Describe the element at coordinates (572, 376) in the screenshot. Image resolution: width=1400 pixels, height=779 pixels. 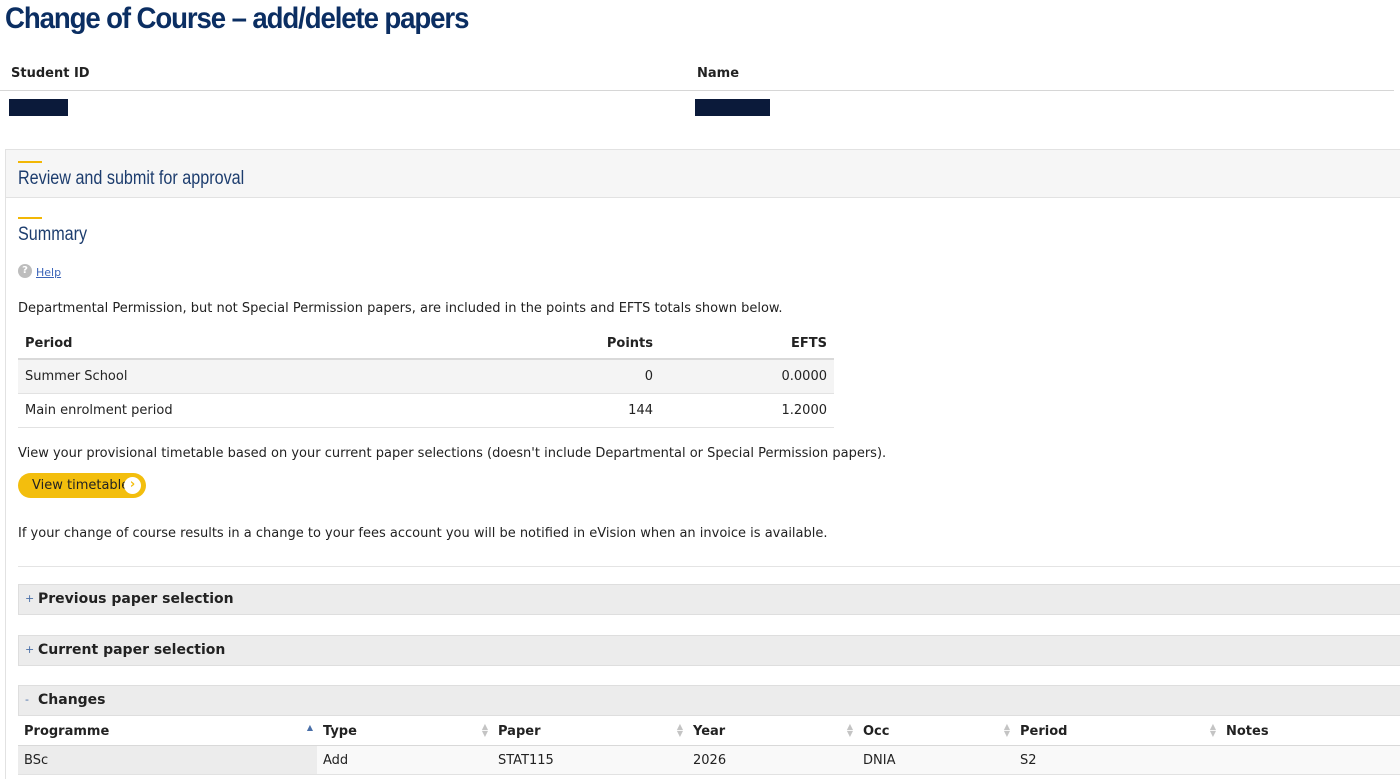
I see `points-cell: 0` at that location.